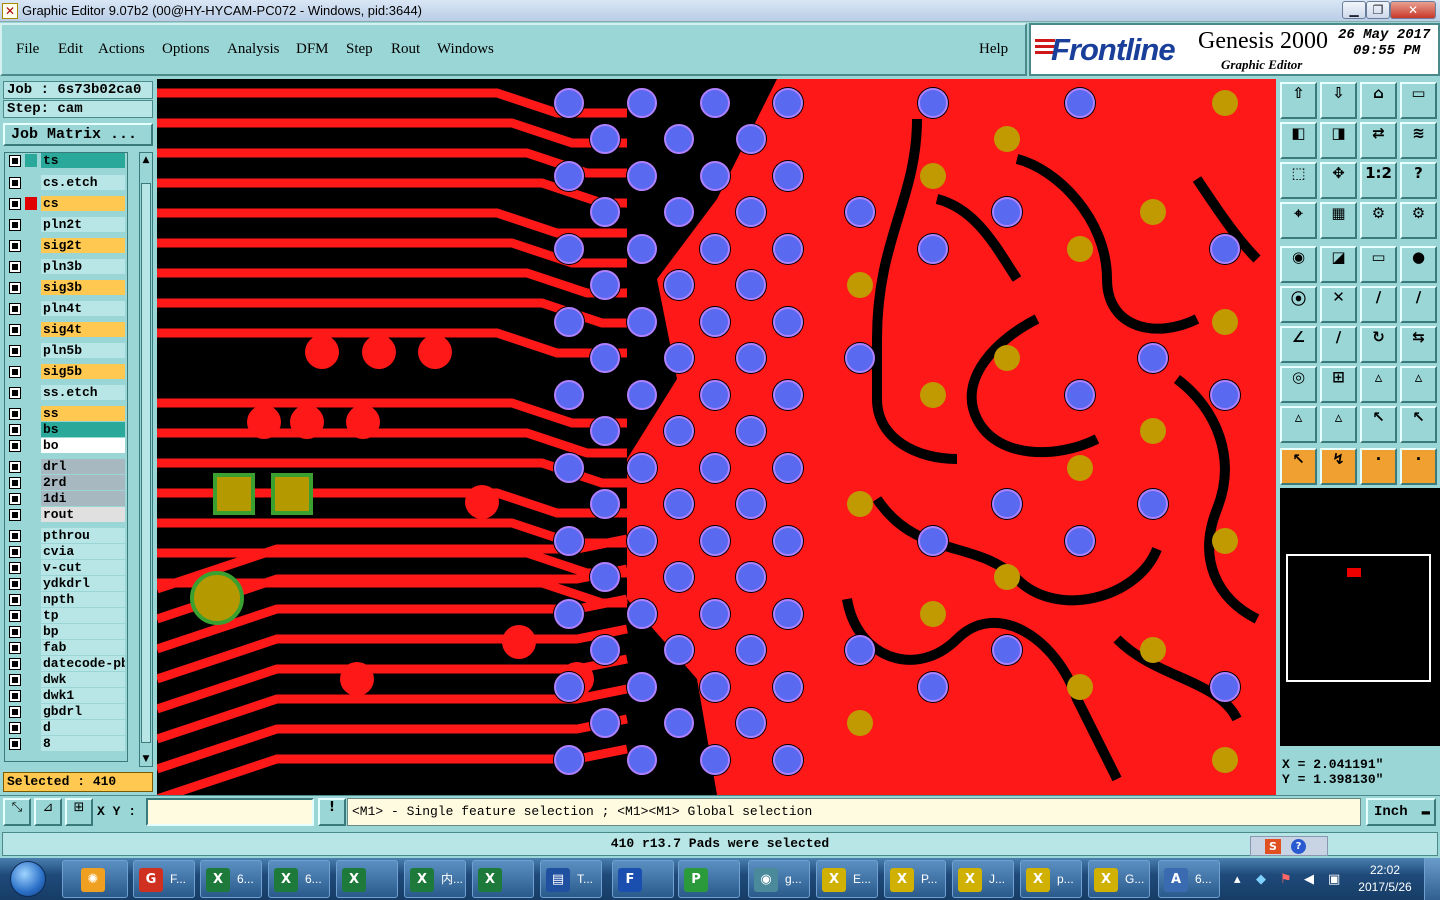 This screenshot has height=900, width=1440. What do you see at coordinates (67, 535) in the screenshot?
I see `layer-row: pthrou` at bounding box center [67, 535].